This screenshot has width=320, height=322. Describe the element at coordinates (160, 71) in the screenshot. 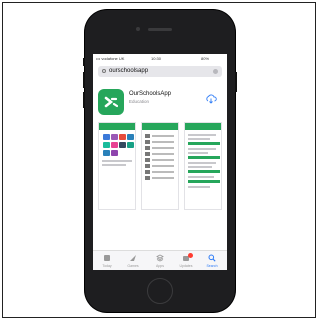

I see `search-bar: ourschoolsapp` at that location.